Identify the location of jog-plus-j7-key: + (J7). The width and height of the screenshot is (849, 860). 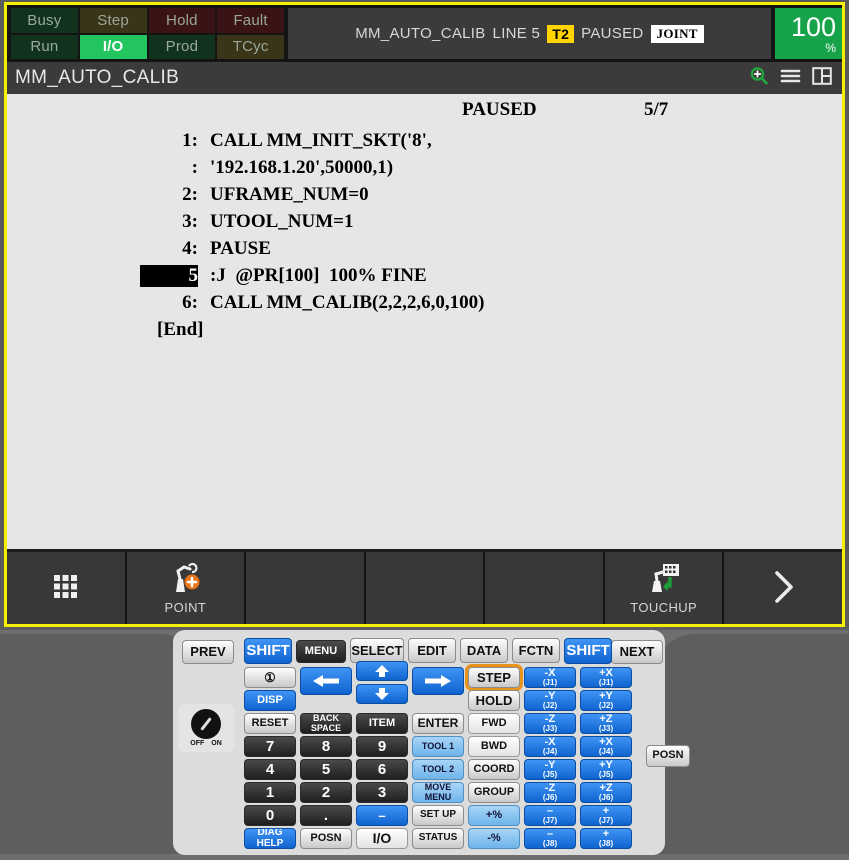
(606, 815).